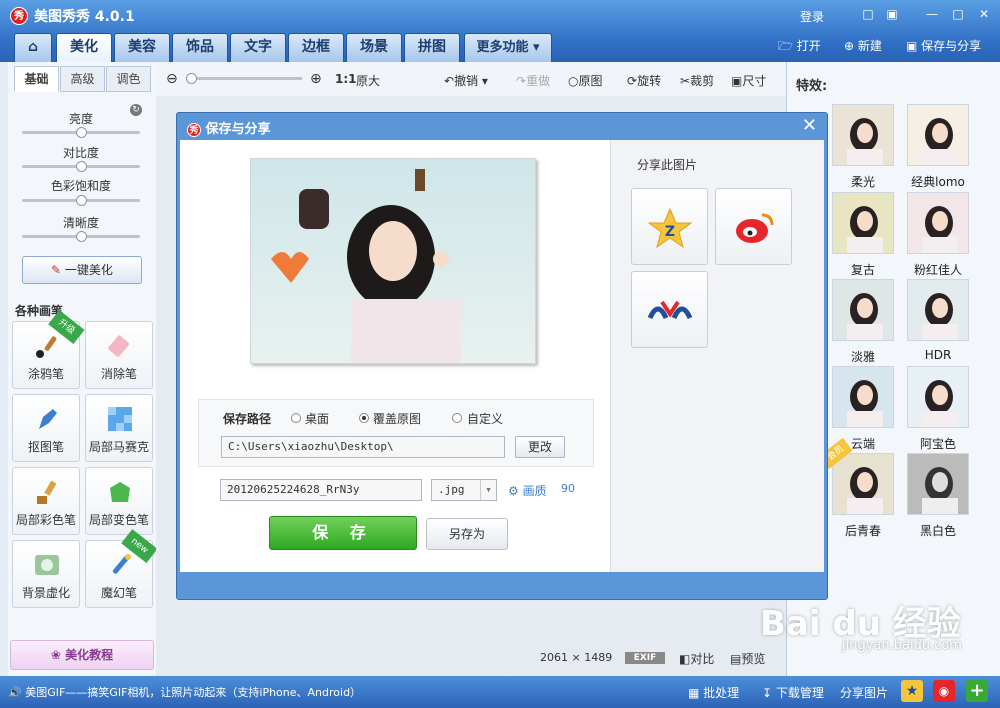  I want to click on zoom-knob, so click(191, 78).